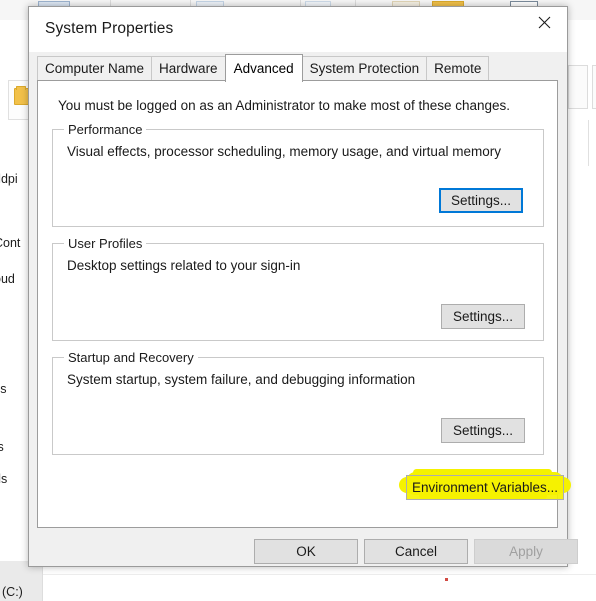 The image size is (596, 601). Describe the element at coordinates (9, 179) in the screenshot. I see `nav-item: -ldpi` at that location.